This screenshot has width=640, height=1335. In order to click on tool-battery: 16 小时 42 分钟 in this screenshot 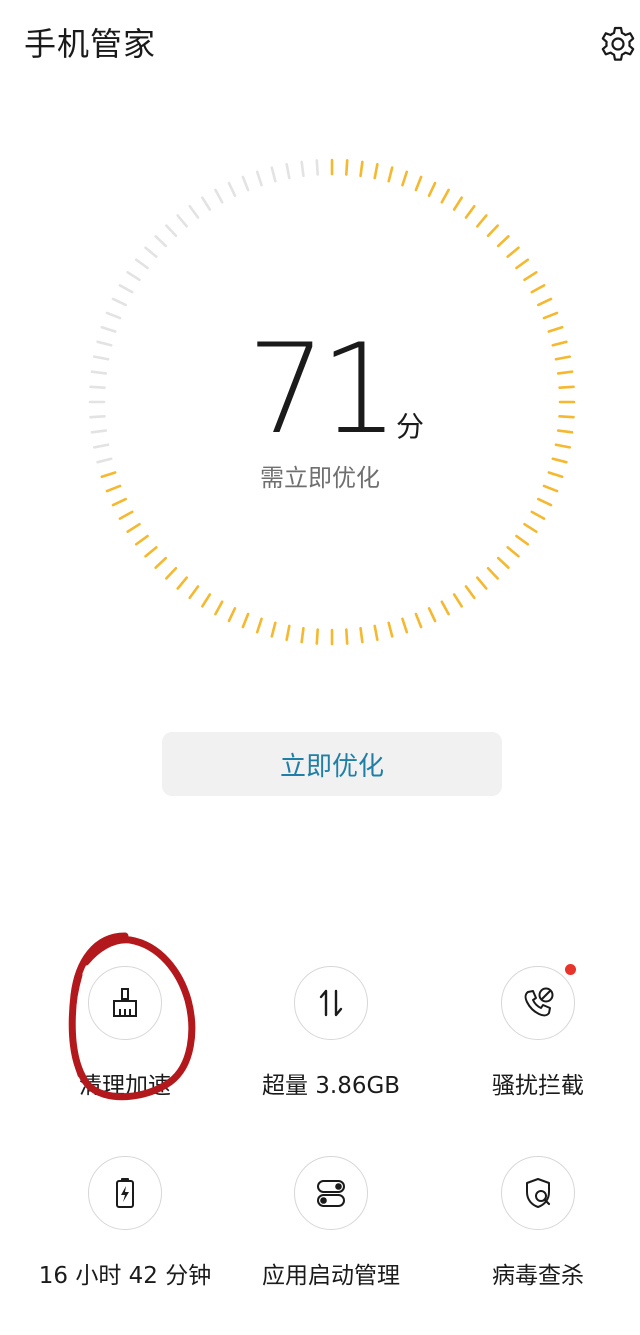, I will do `click(125, 1223)`.